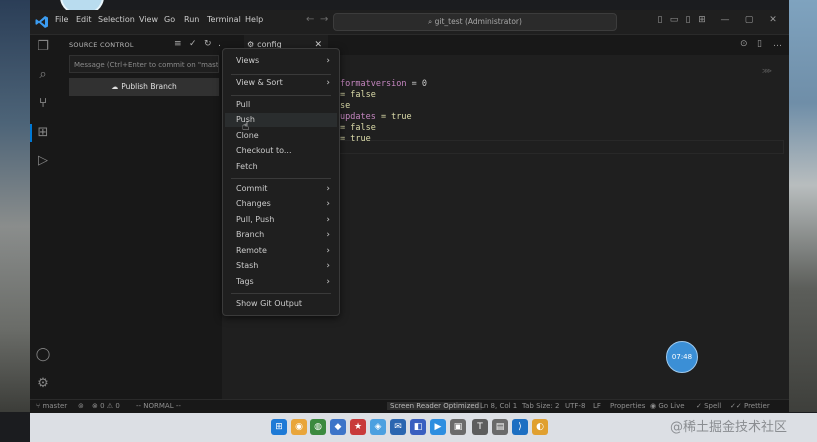  Describe the element at coordinates (744, 44) in the screenshot. I see `open-changes-icon: ⊙` at that location.